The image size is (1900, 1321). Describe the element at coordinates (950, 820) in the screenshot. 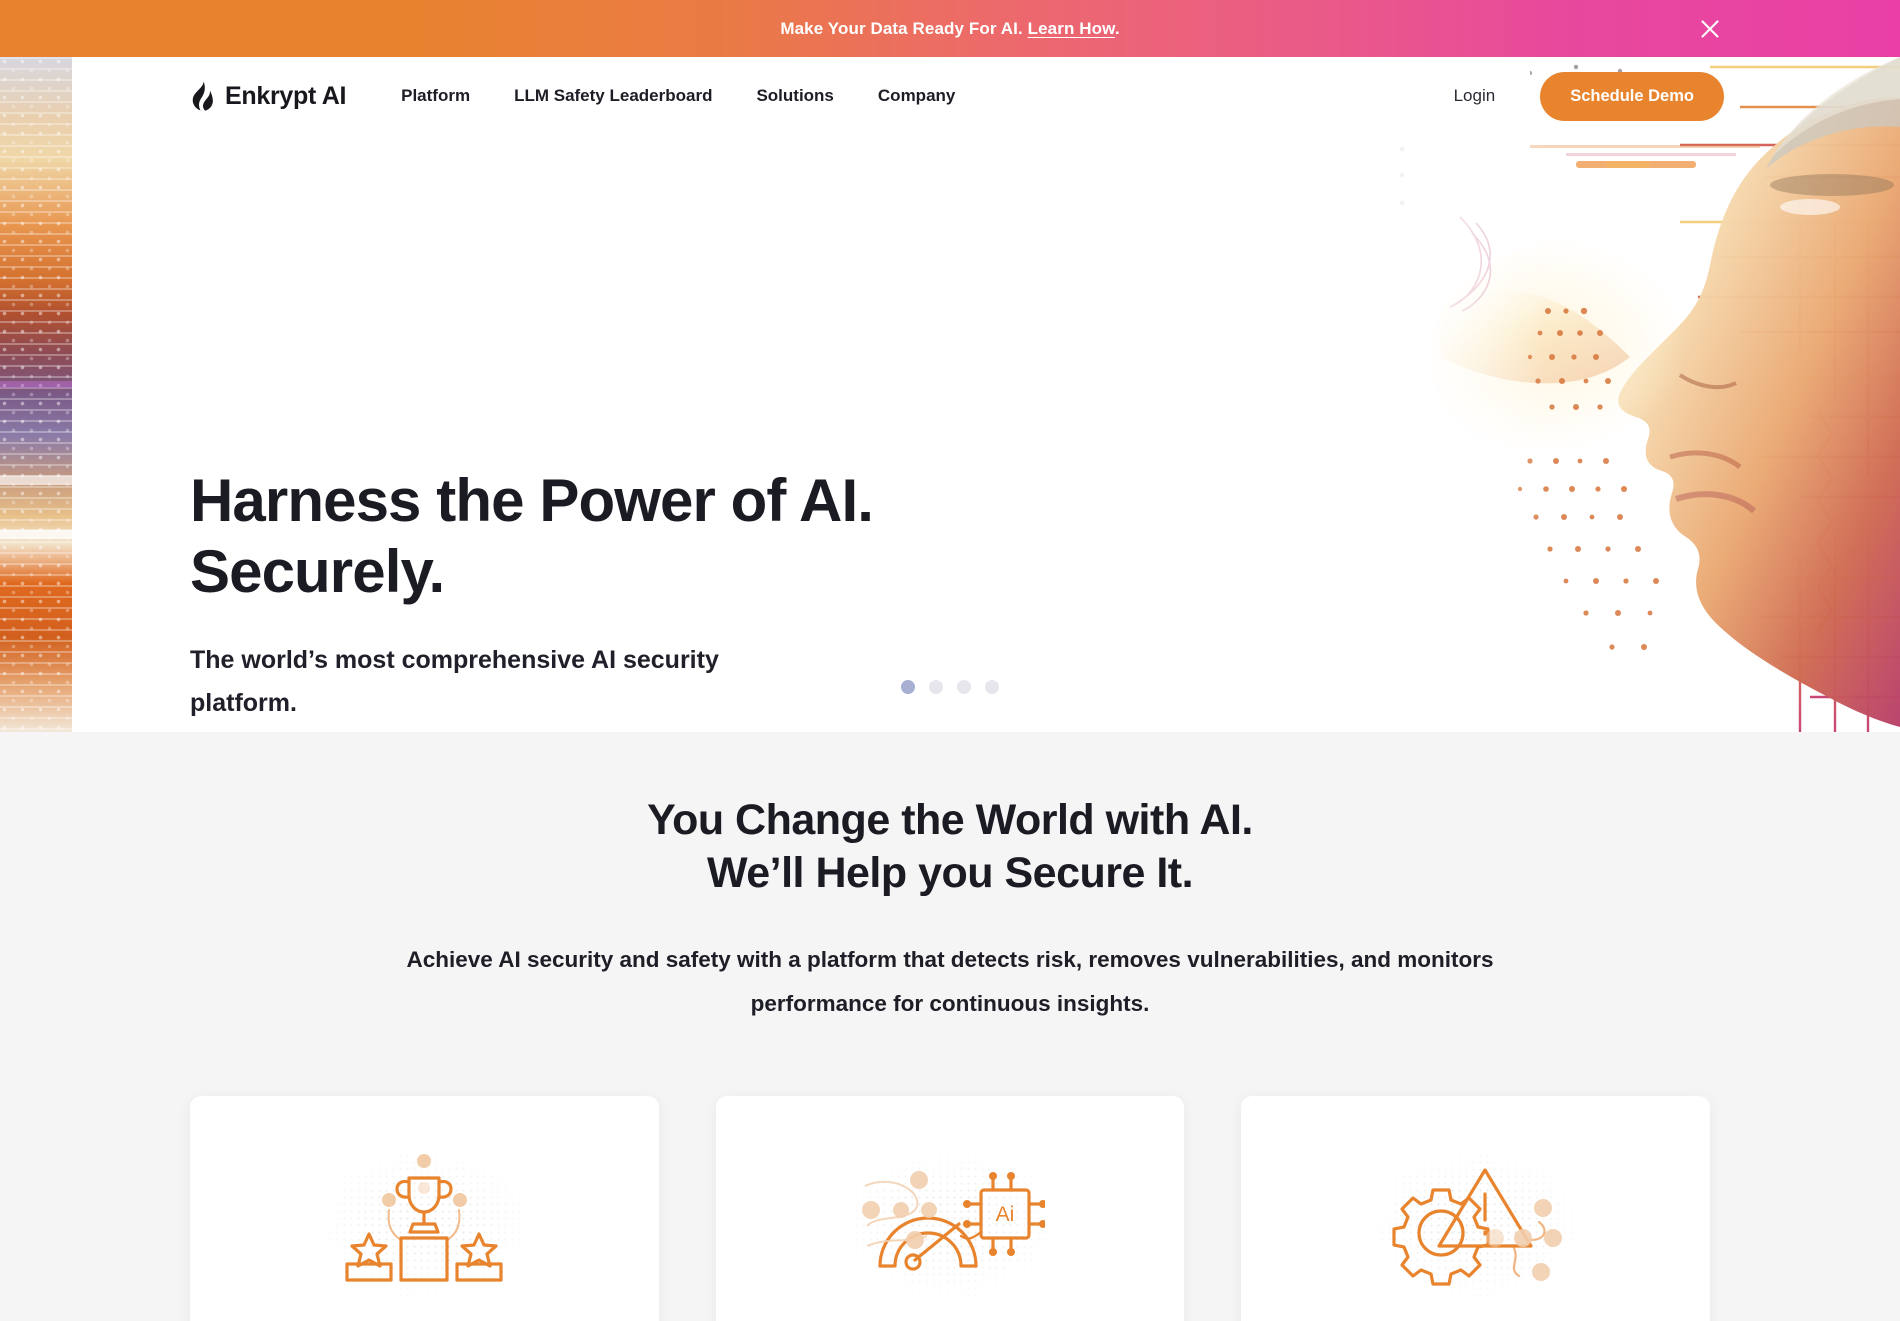

I see `value-heading-line-1: You Change the World with AI.` at that location.